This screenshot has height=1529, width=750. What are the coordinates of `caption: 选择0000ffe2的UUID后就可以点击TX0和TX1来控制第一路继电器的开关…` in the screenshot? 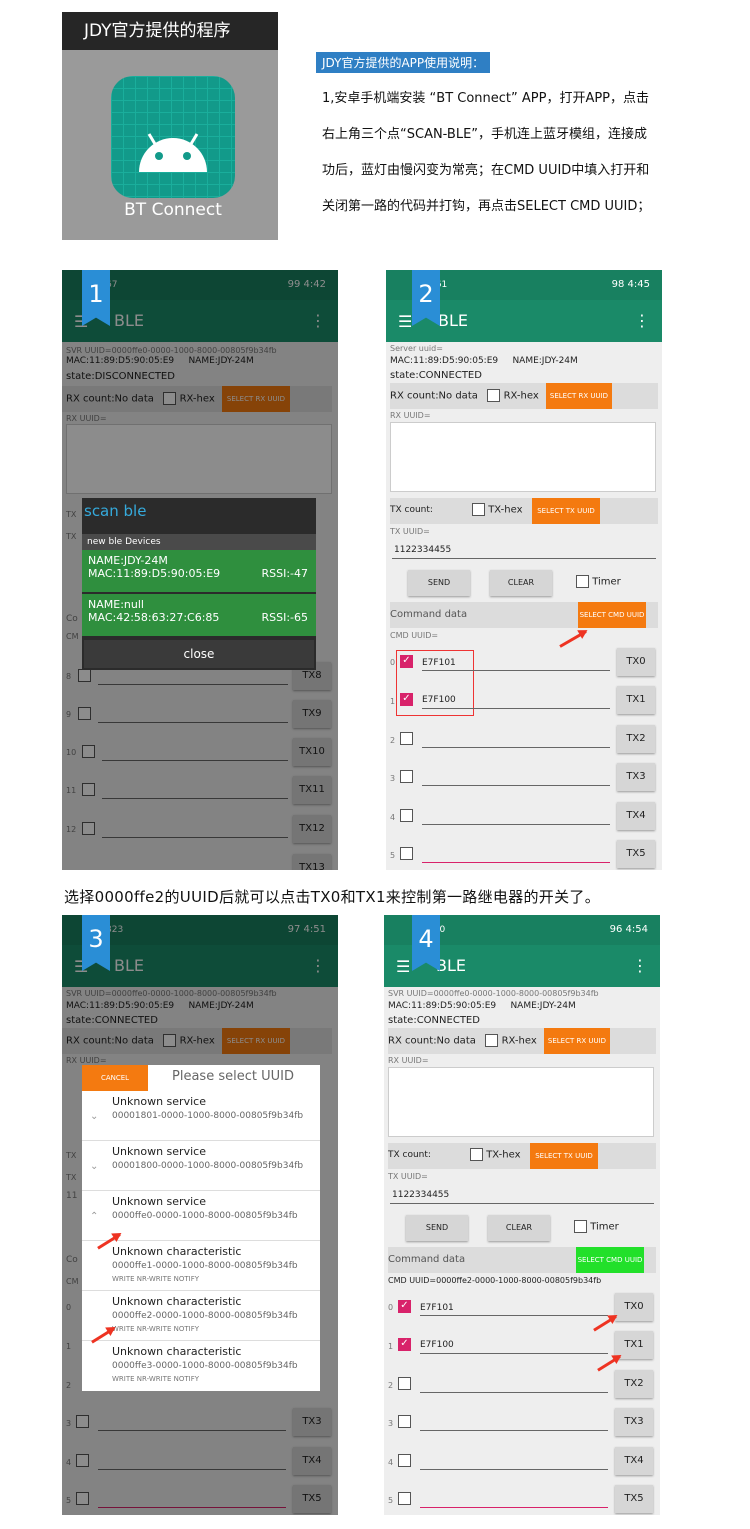 It's located at (332, 897).